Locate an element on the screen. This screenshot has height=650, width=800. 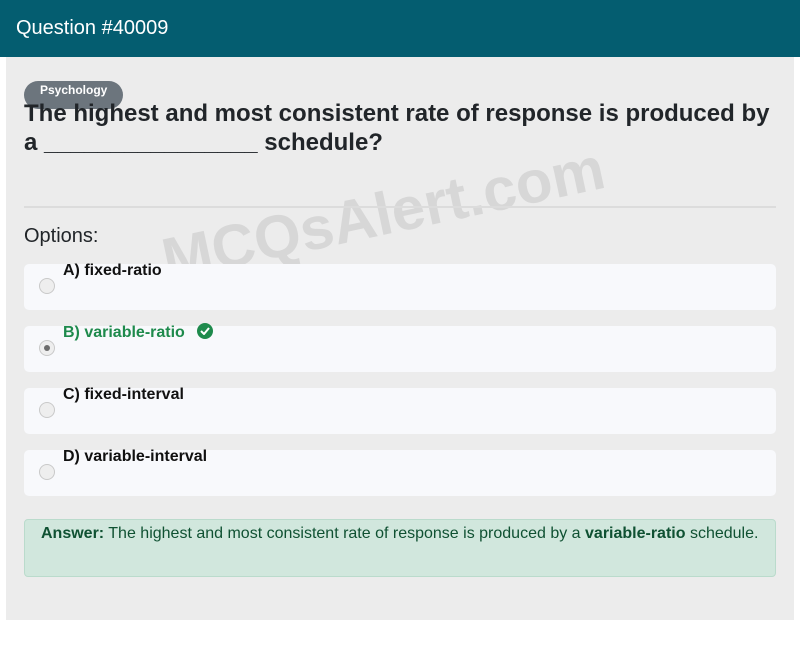
option-d: D) variable-interval is located at coordinates (400, 472).